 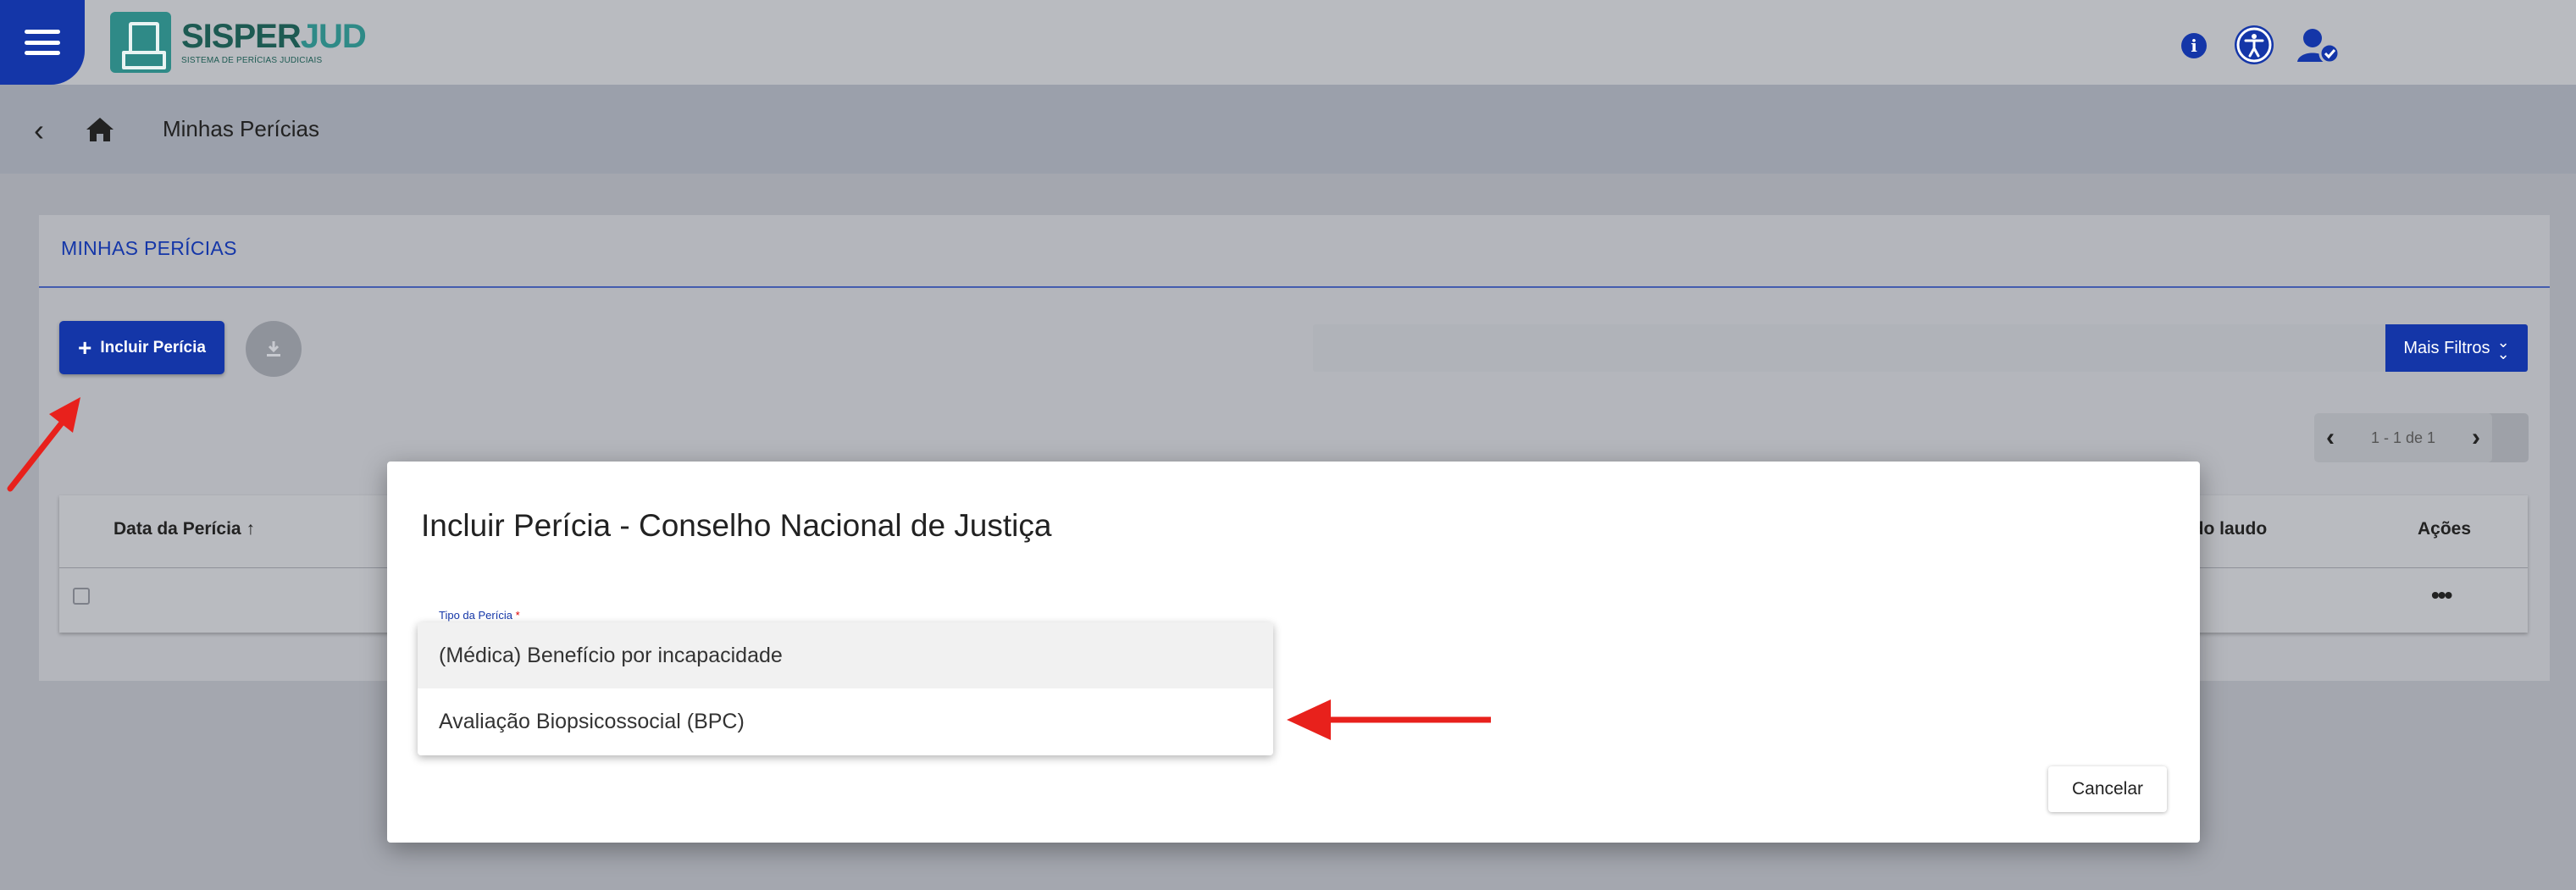 I want to click on dropdown-option: Avaliação Biopsicossocial (BPC), so click(x=845, y=721).